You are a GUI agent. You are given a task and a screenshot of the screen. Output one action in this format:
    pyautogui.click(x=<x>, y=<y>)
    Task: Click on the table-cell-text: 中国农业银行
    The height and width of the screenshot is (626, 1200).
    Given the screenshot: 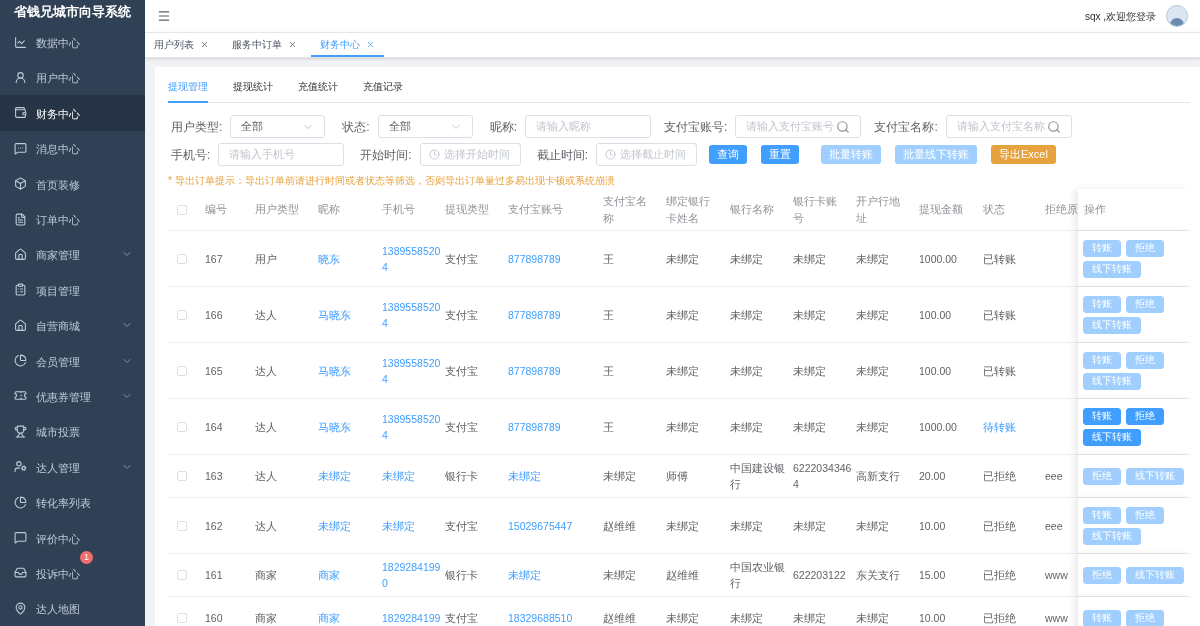 What is the action you would take?
    pyautogui.click(x=758, y=575)
    